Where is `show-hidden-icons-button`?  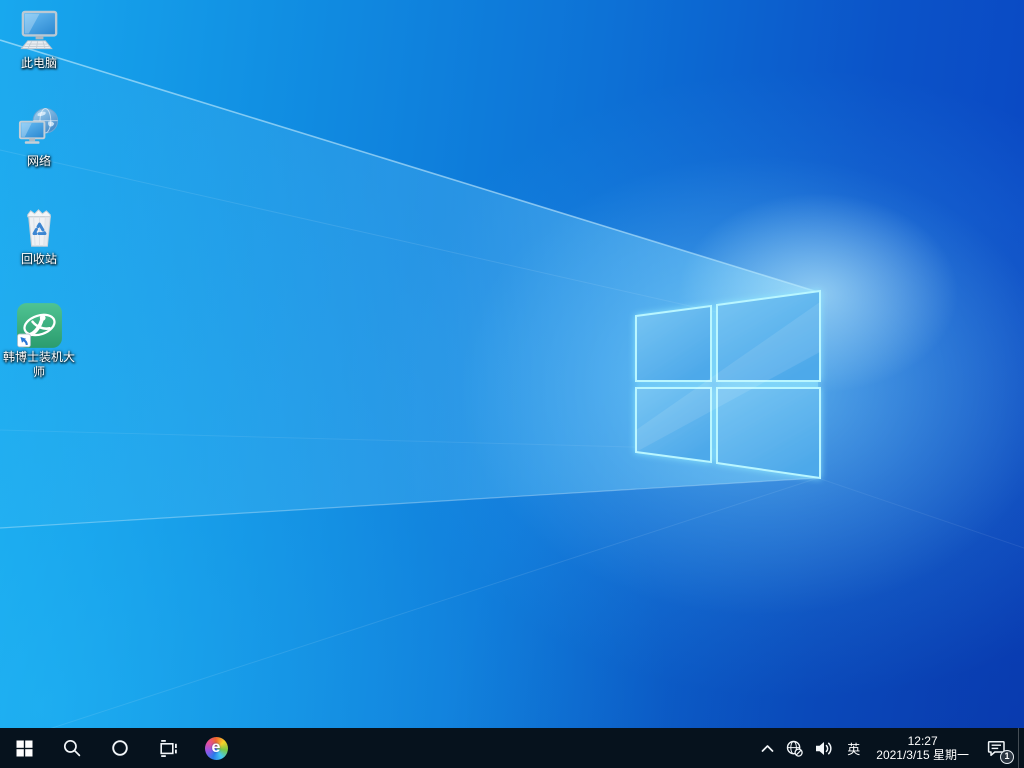
show-hidden-icons-button is located at coordinates (767, 748).